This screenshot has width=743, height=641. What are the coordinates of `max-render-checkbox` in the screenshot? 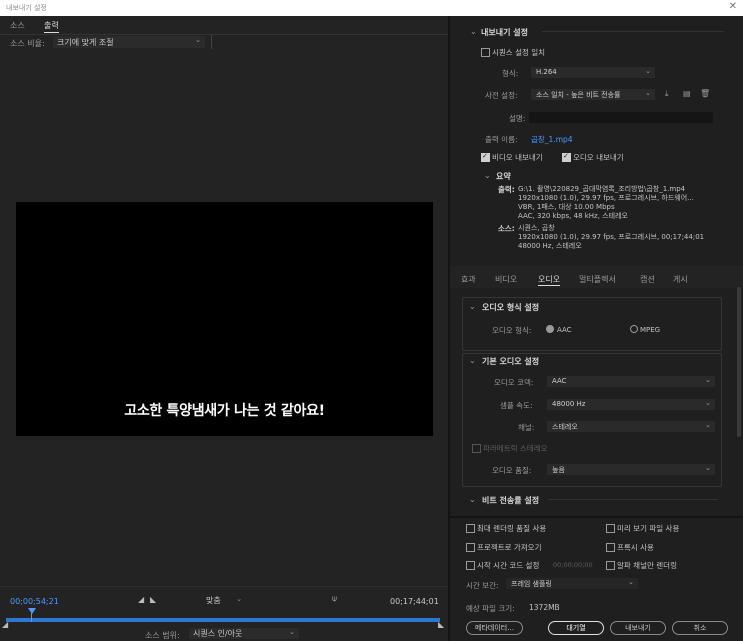 It's located at (470, 528).